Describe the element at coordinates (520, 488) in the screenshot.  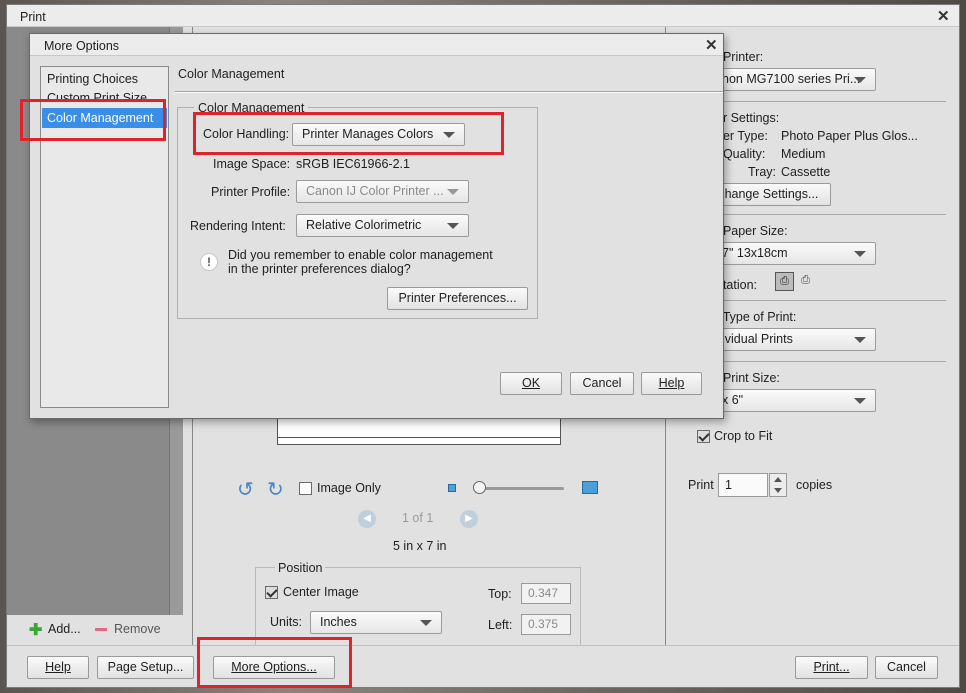
I see `zoom-slider-track` at that location.